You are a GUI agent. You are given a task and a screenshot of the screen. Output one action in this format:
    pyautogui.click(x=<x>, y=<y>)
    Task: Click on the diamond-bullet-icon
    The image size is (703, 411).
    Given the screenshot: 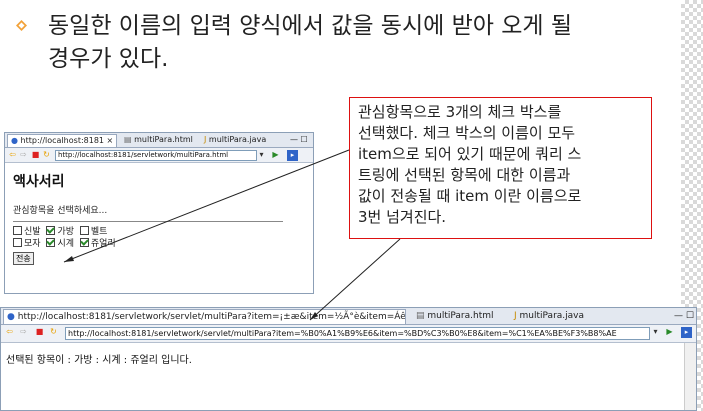 What is the action you would take?
    pyautogui.click(x=21, y=25)
    